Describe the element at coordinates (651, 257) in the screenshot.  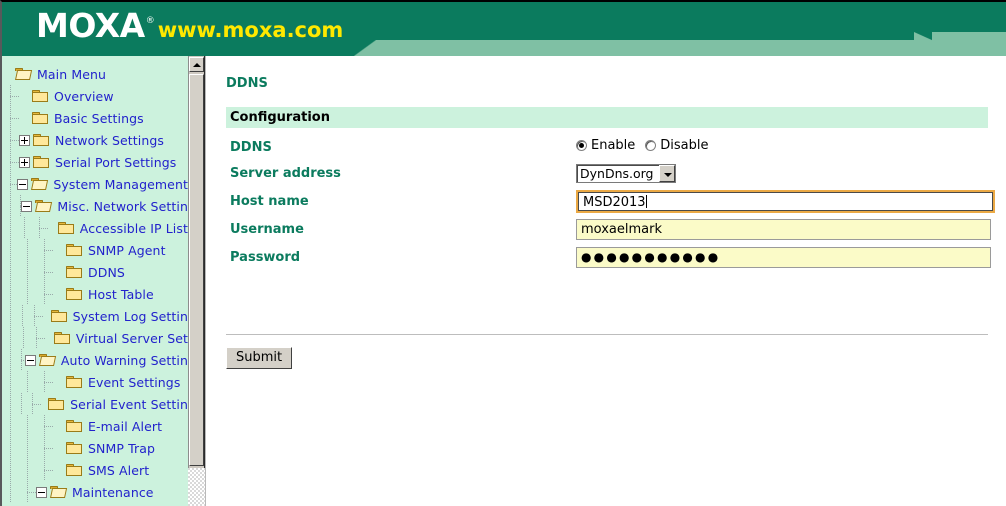
I see `password-masked-value: ●●●●●●●●●●●` at that location.